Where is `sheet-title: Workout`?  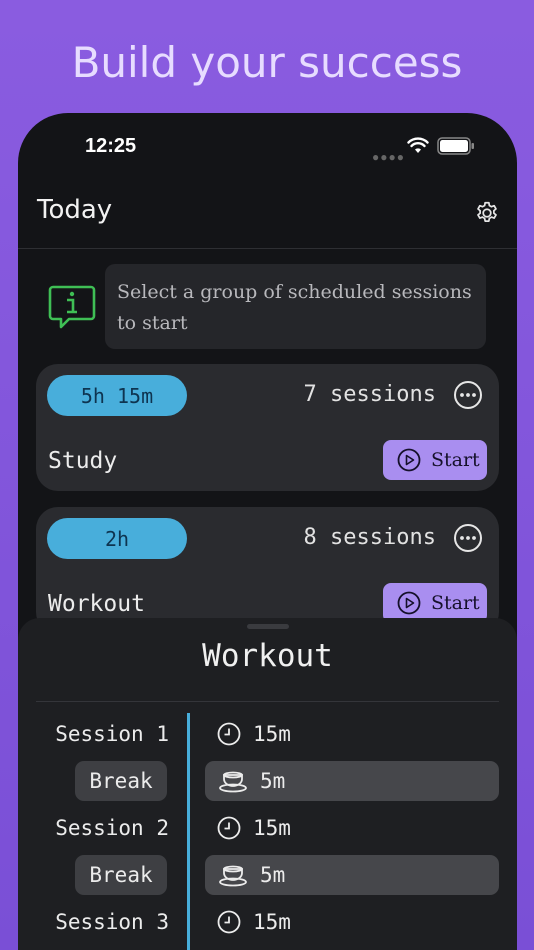 sheet-title: Workout is located at coordinates (267, 656).